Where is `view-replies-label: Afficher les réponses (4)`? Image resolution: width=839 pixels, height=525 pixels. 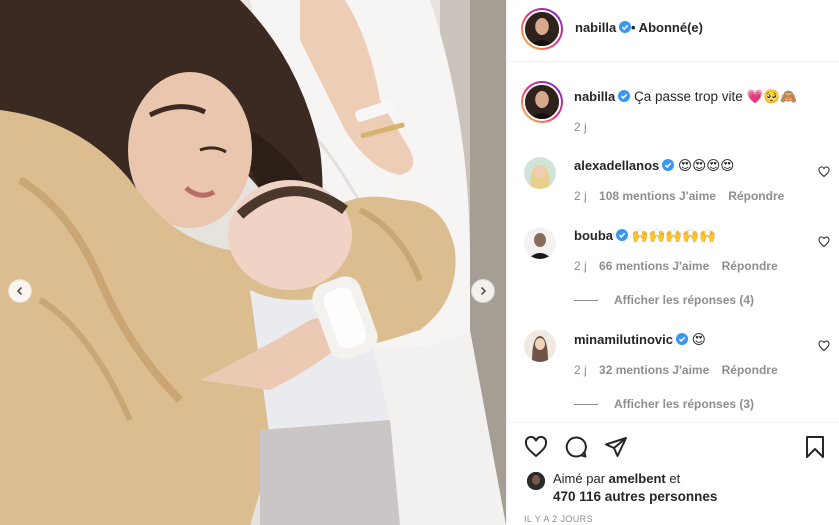 view-replies-label: Afficher les réponses (4) is located at coordinates (684, 300).